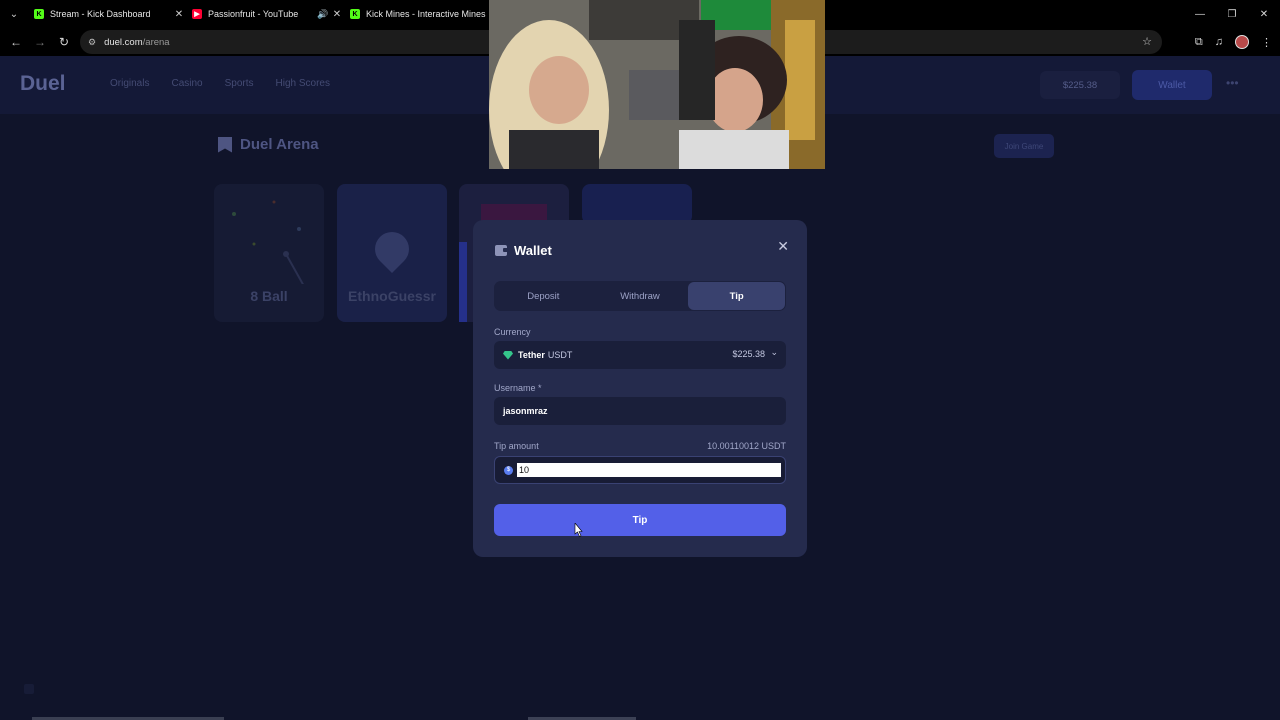 This screenshot has height=720, width=1280. Describe the element at coordinates (392, 296) in the screenshot. I see `game-card-label: EthnoGuessr` at that location.